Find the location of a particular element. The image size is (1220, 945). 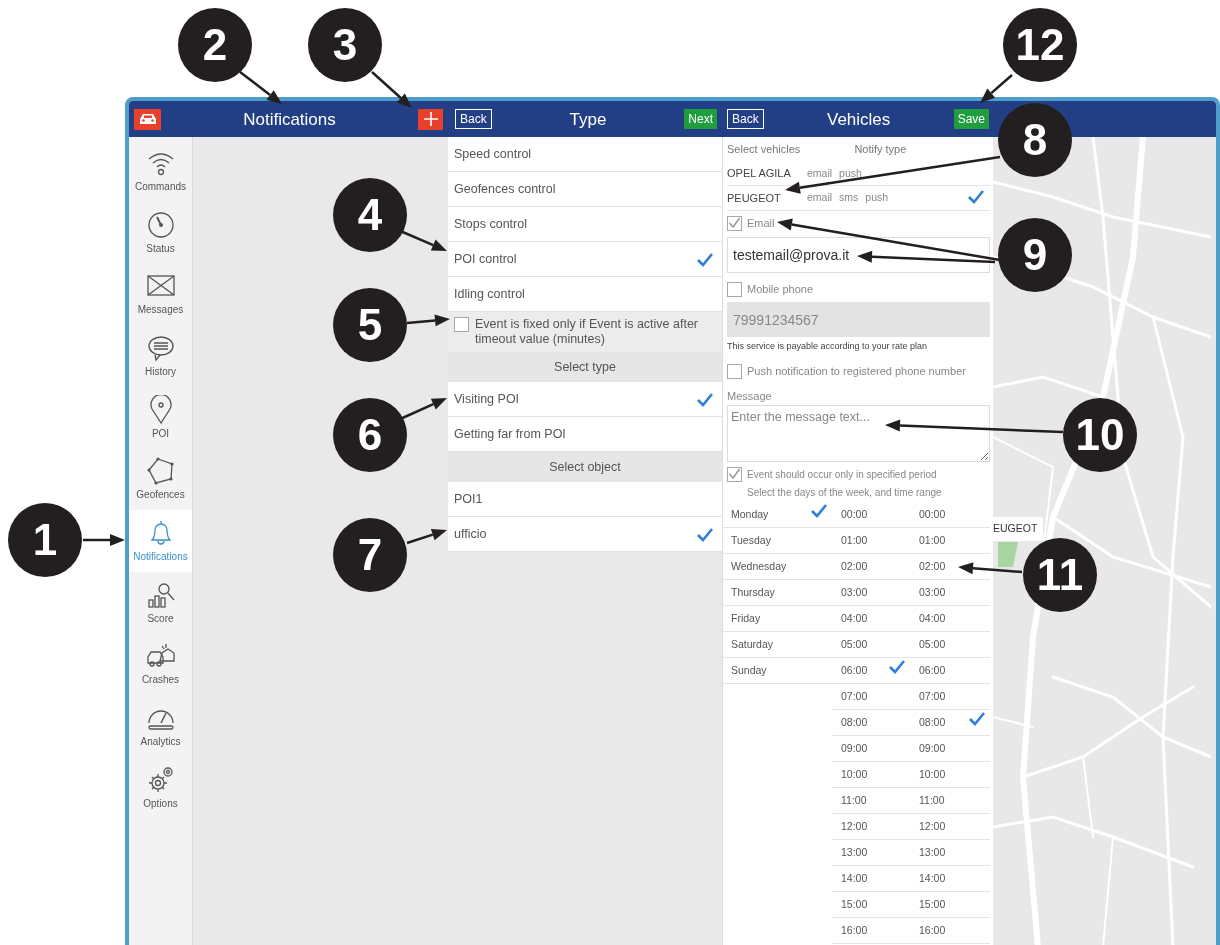

type-option: Stops control is located at coordinates (490, 224).